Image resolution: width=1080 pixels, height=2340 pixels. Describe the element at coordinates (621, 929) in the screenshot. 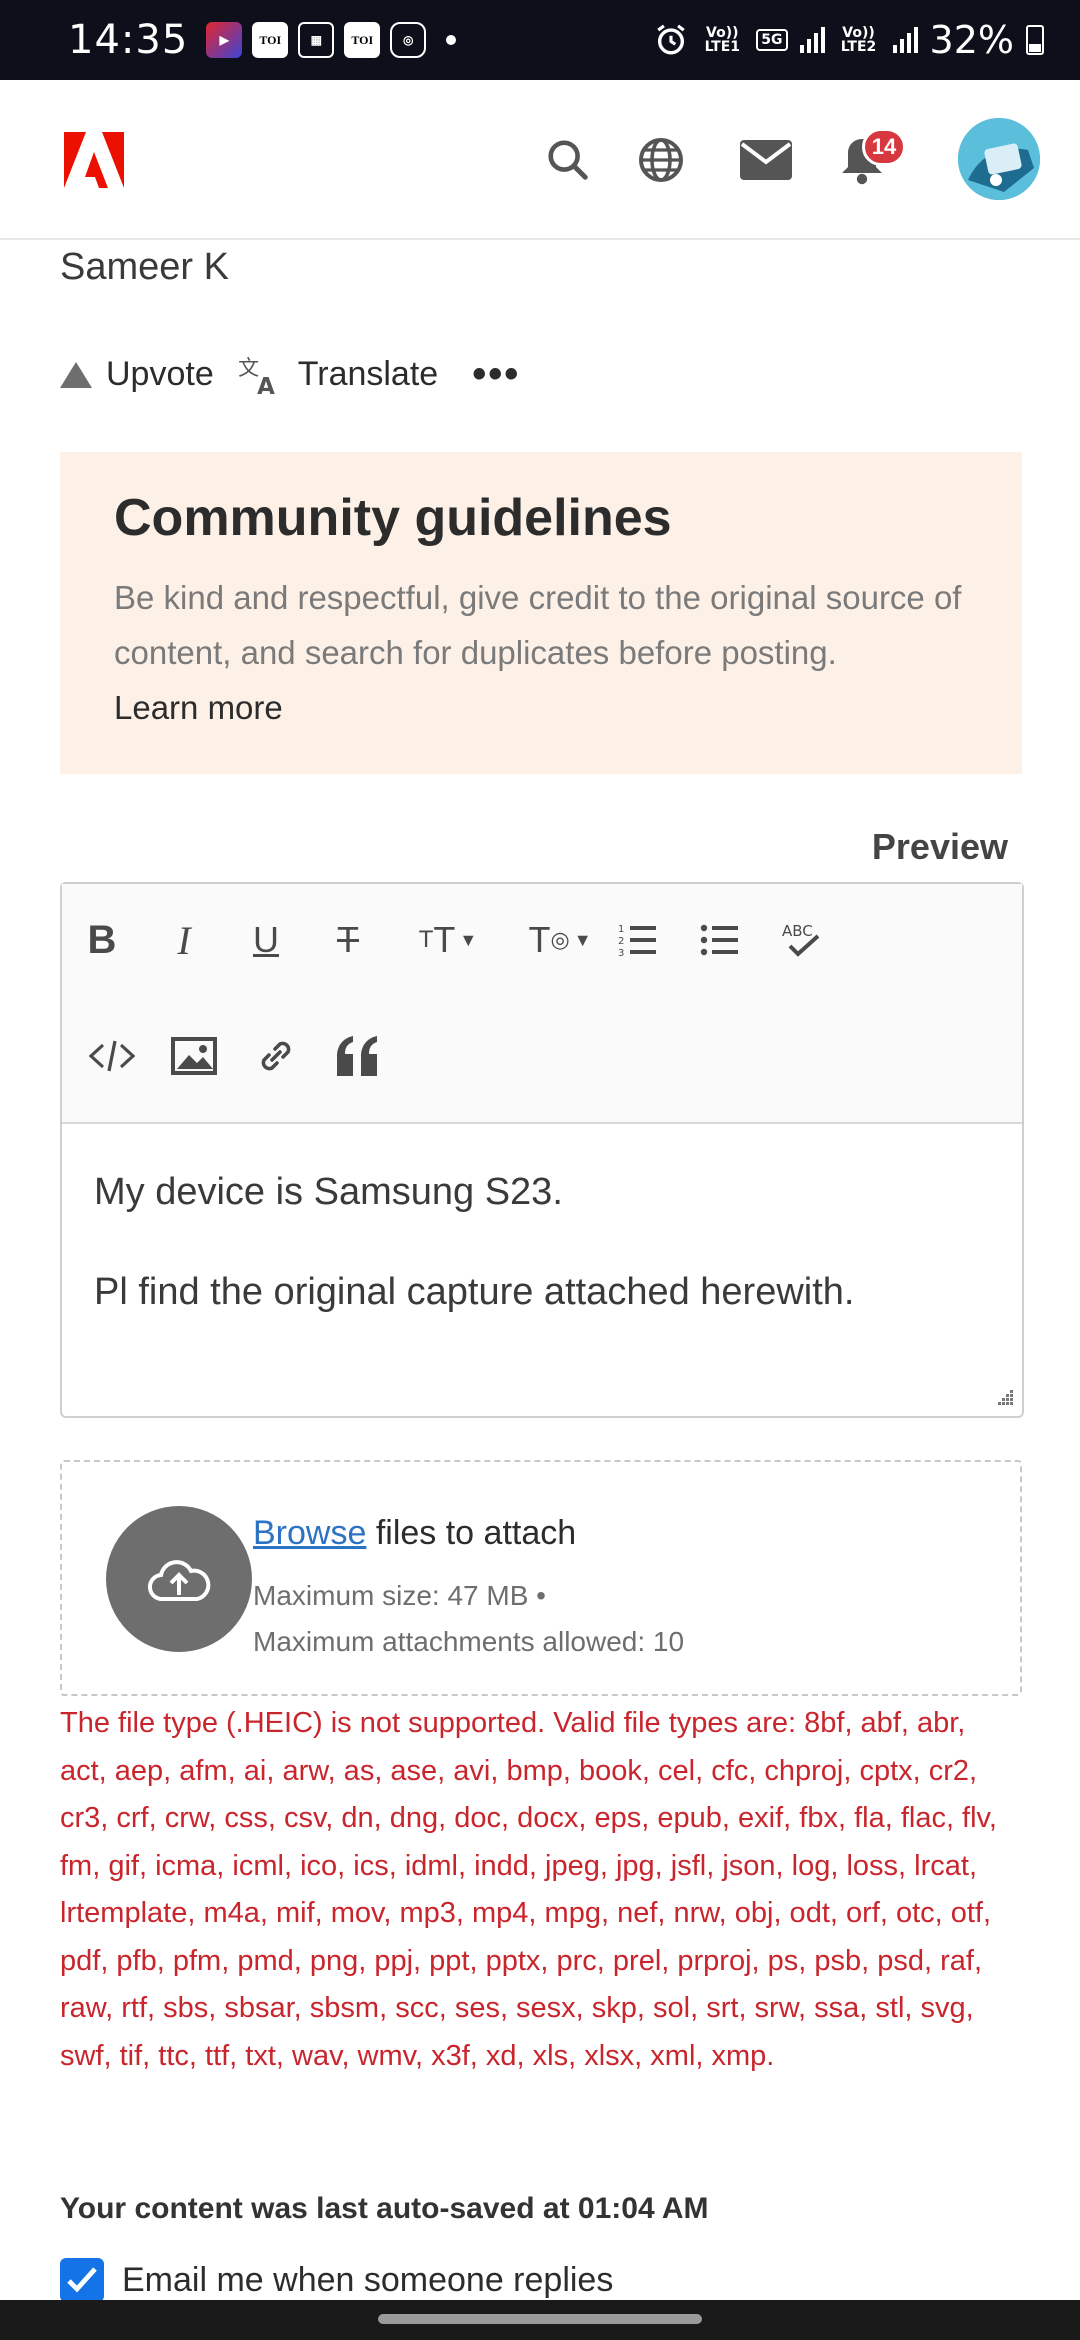

I see `svg-text: 1` at that location.